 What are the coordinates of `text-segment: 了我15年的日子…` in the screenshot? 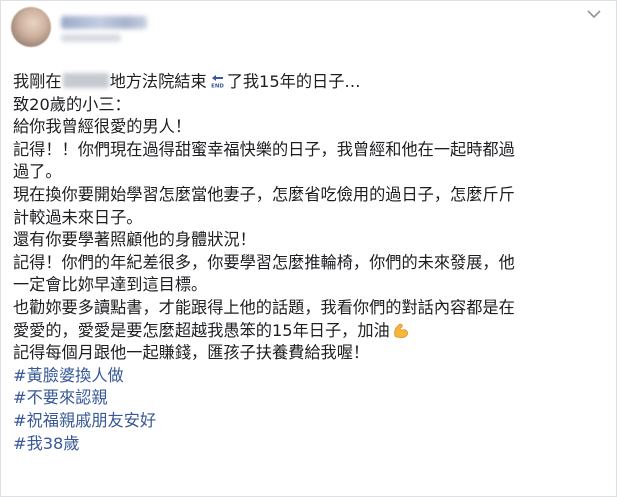 It's located at (293, 81).